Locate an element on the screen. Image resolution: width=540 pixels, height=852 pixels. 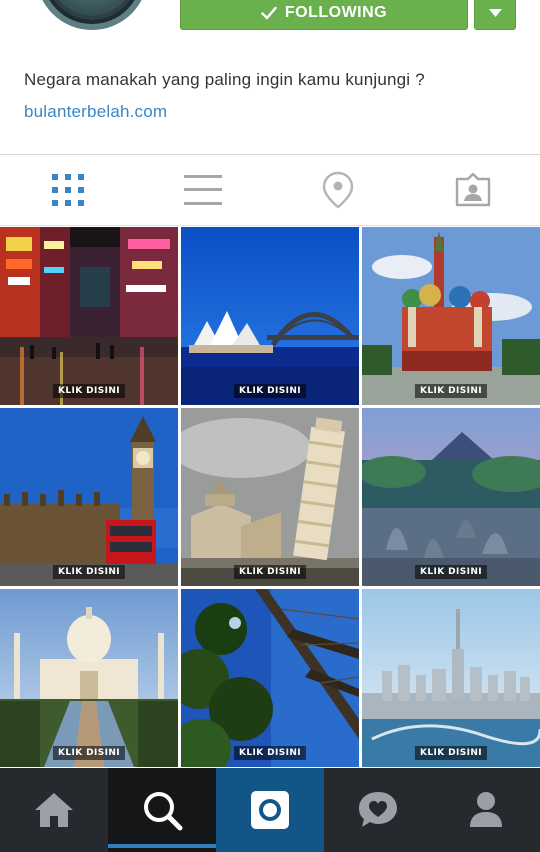
st-basils-cathedral-image is located at coordinates (451, 316).